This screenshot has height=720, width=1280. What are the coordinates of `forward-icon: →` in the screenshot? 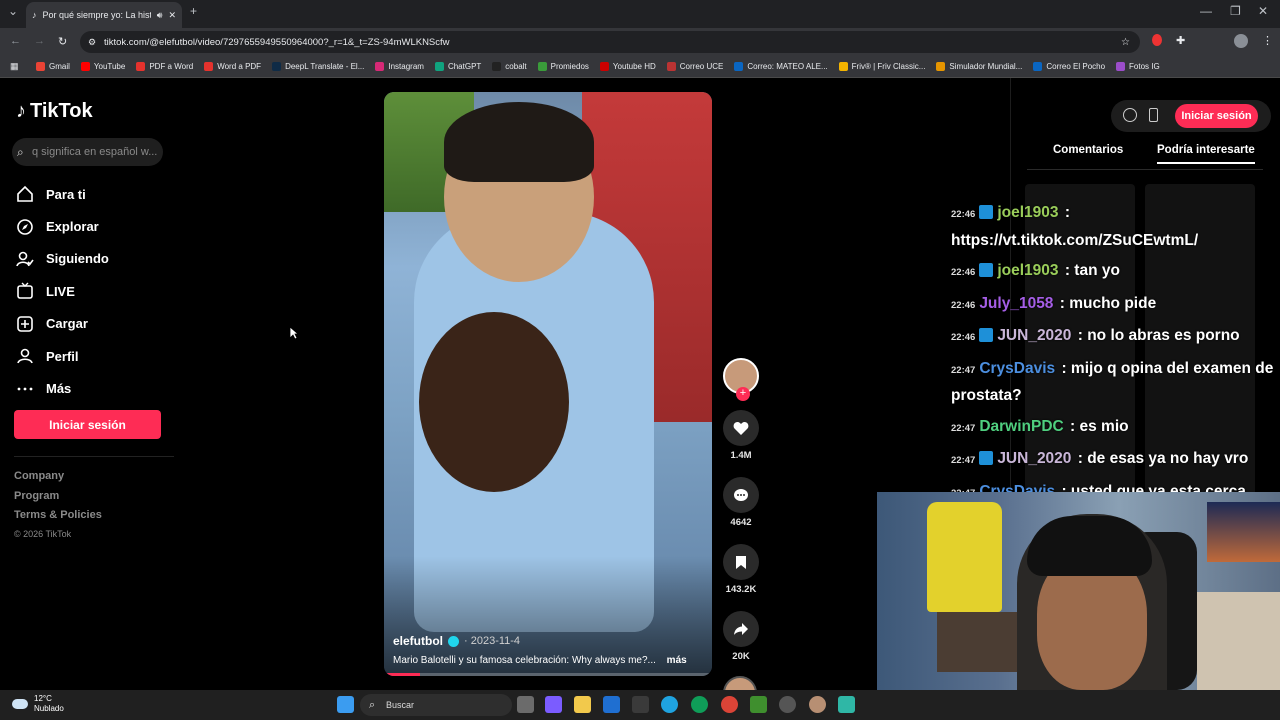 It's located at (39, 41).